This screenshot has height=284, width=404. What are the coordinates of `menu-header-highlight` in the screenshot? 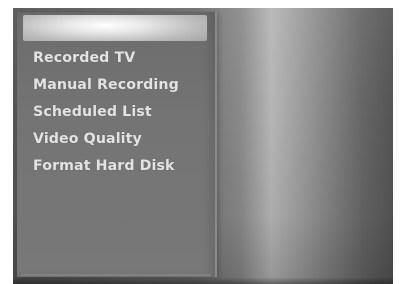 It's located at (115, 28).